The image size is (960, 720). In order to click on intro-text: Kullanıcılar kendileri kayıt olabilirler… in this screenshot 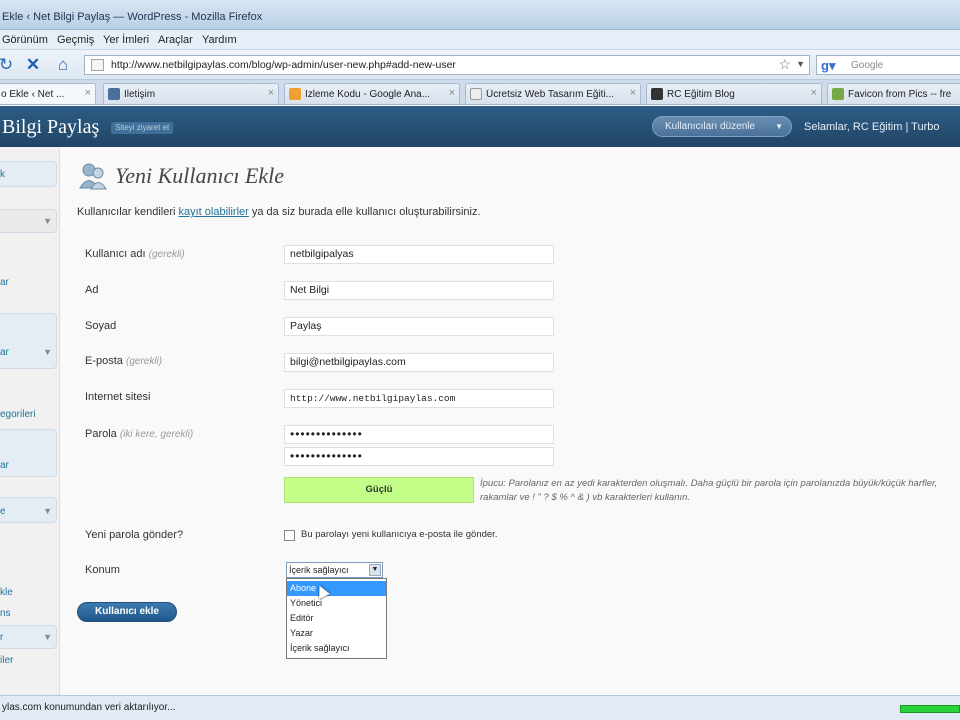, I will do `click(279, 212)`.